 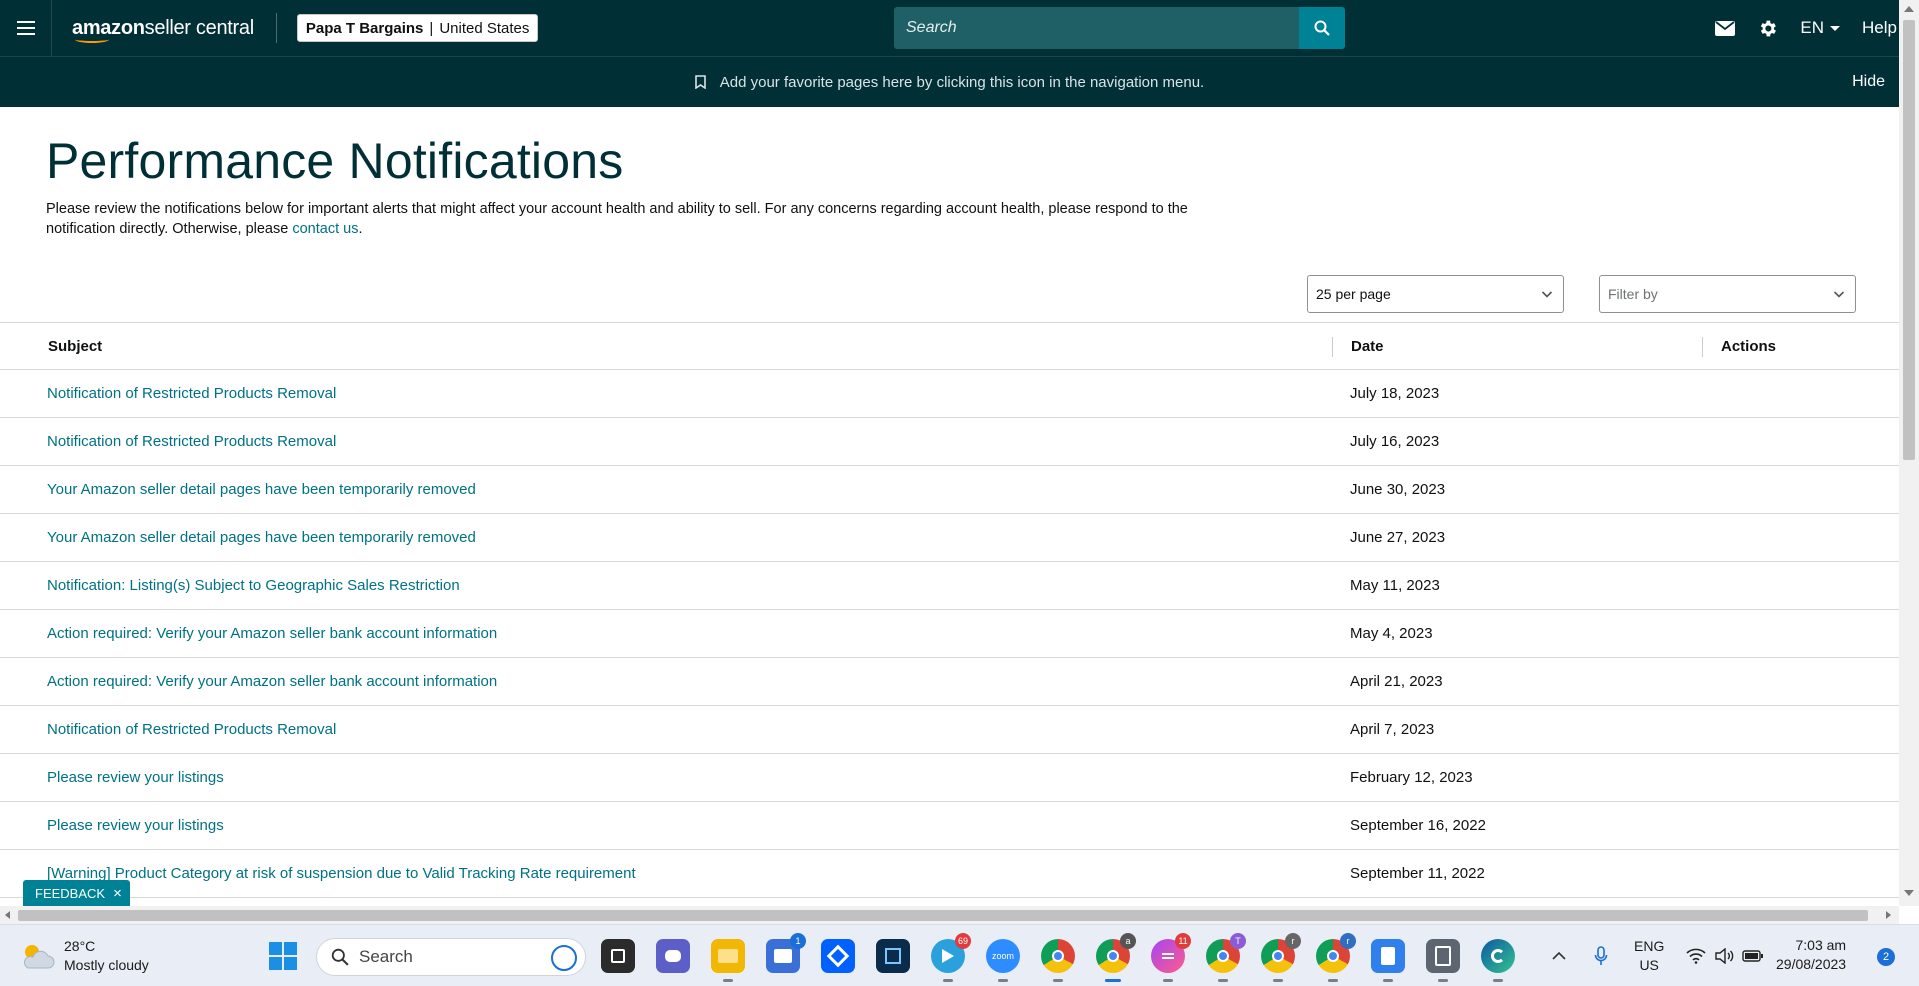 I want to click on taskbar-search: Search, so click(x=451, y=957).